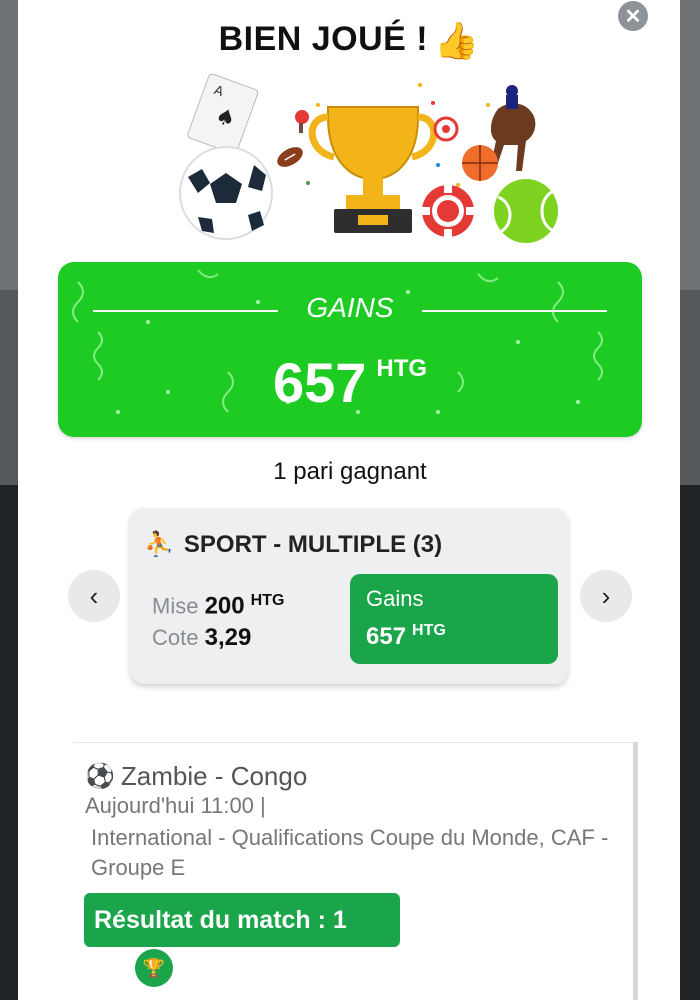 The height and width of the screenshot is (1000, 700). I want to click on dart-target-icon, so click(446, 129).